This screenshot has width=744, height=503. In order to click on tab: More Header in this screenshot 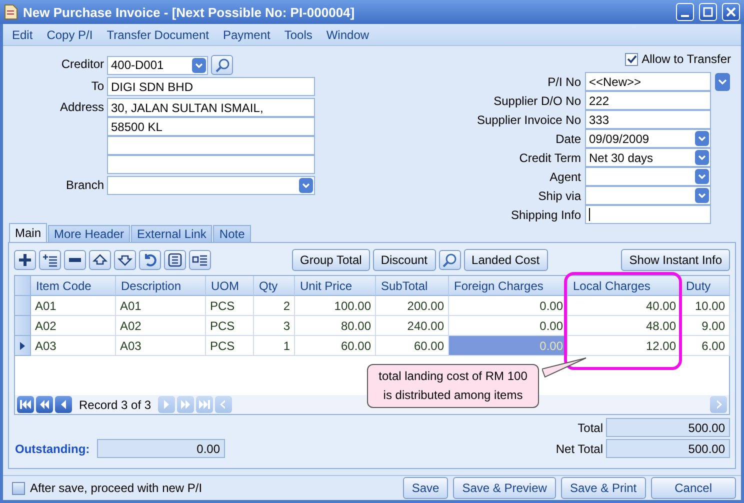, I will do `click(89, 233)`.